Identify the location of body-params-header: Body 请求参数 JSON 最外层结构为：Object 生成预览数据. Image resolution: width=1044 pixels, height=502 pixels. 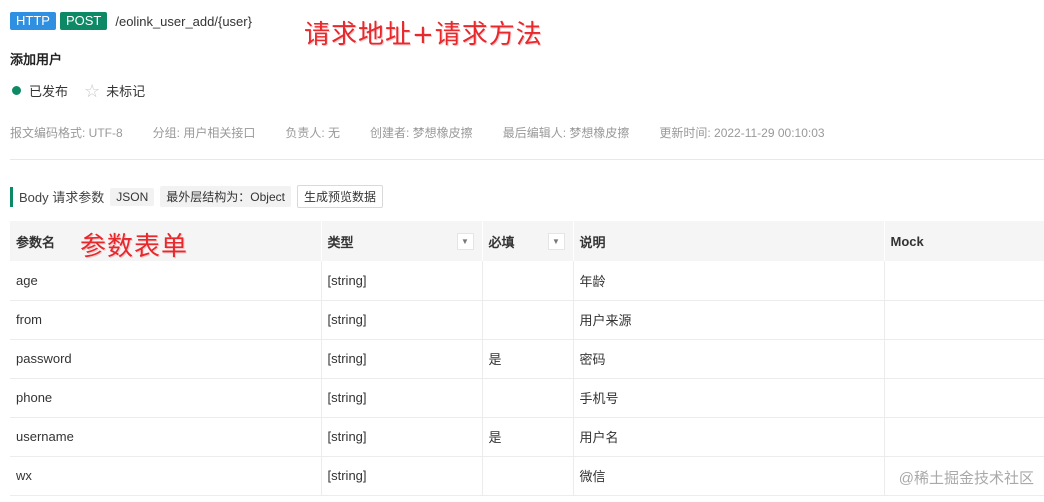
(196, 196).